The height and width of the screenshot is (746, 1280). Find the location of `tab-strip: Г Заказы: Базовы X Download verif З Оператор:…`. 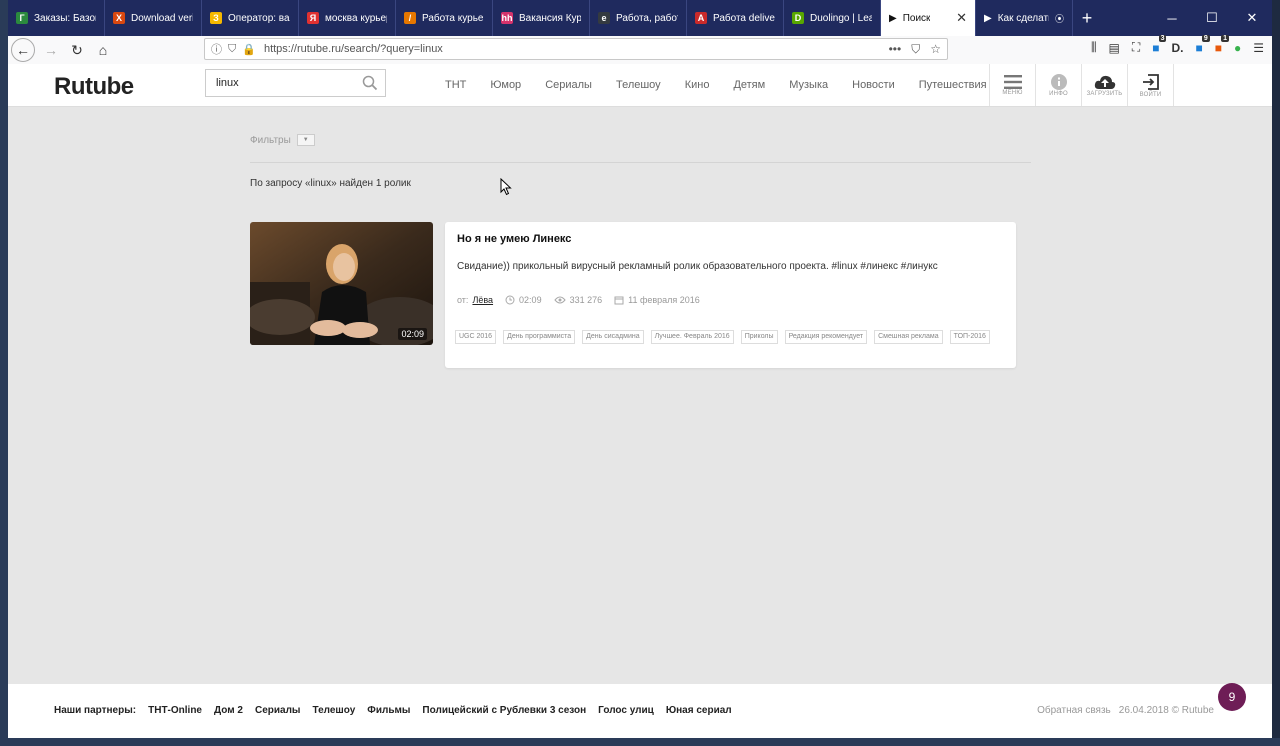

tab-strip: Г Заказы: Базовы X Download verif З Оператор:… is located at coordinates (640, 18).